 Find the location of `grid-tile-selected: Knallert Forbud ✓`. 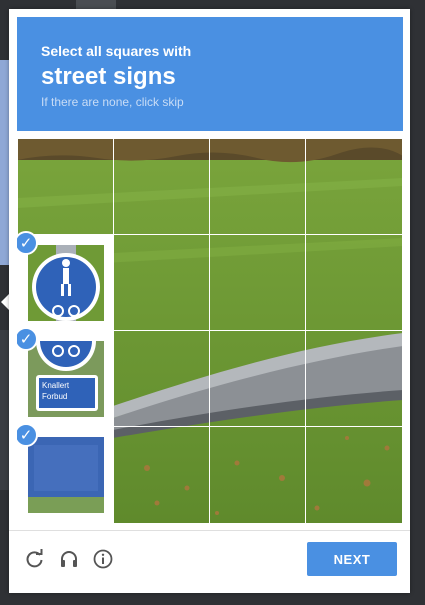

grid-tile-selected: Knallert Forbud ✓ is located at coordinates (65, 377).